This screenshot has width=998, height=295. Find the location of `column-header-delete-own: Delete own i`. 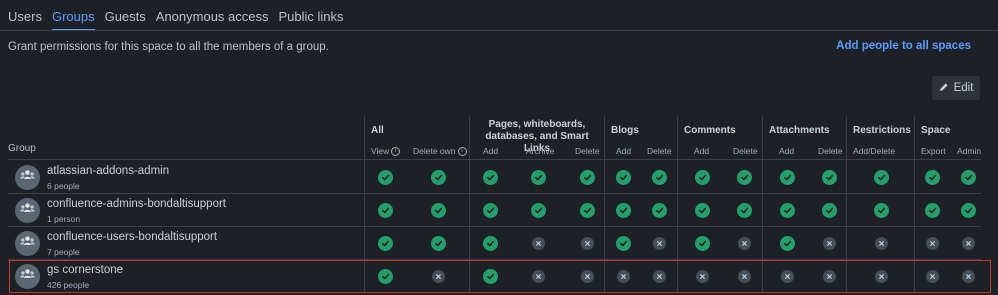

column-header-delete-own: Delete own i is located at coordinates (440, 151).